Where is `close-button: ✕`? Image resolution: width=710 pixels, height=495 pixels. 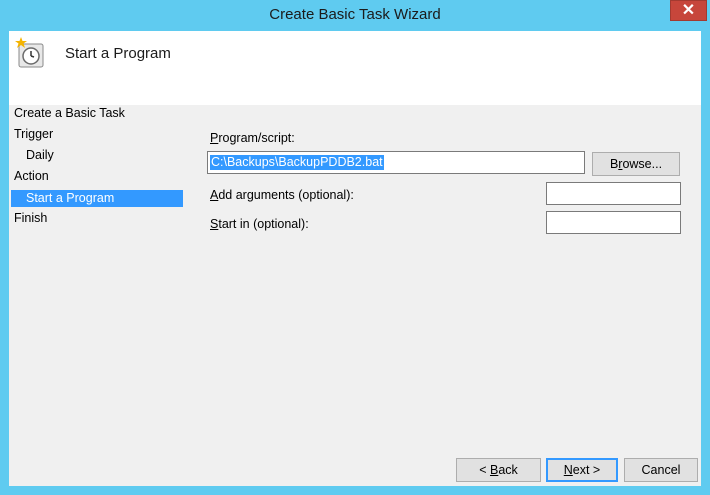
close-button: ✕ is located at coordinates (688, 10).